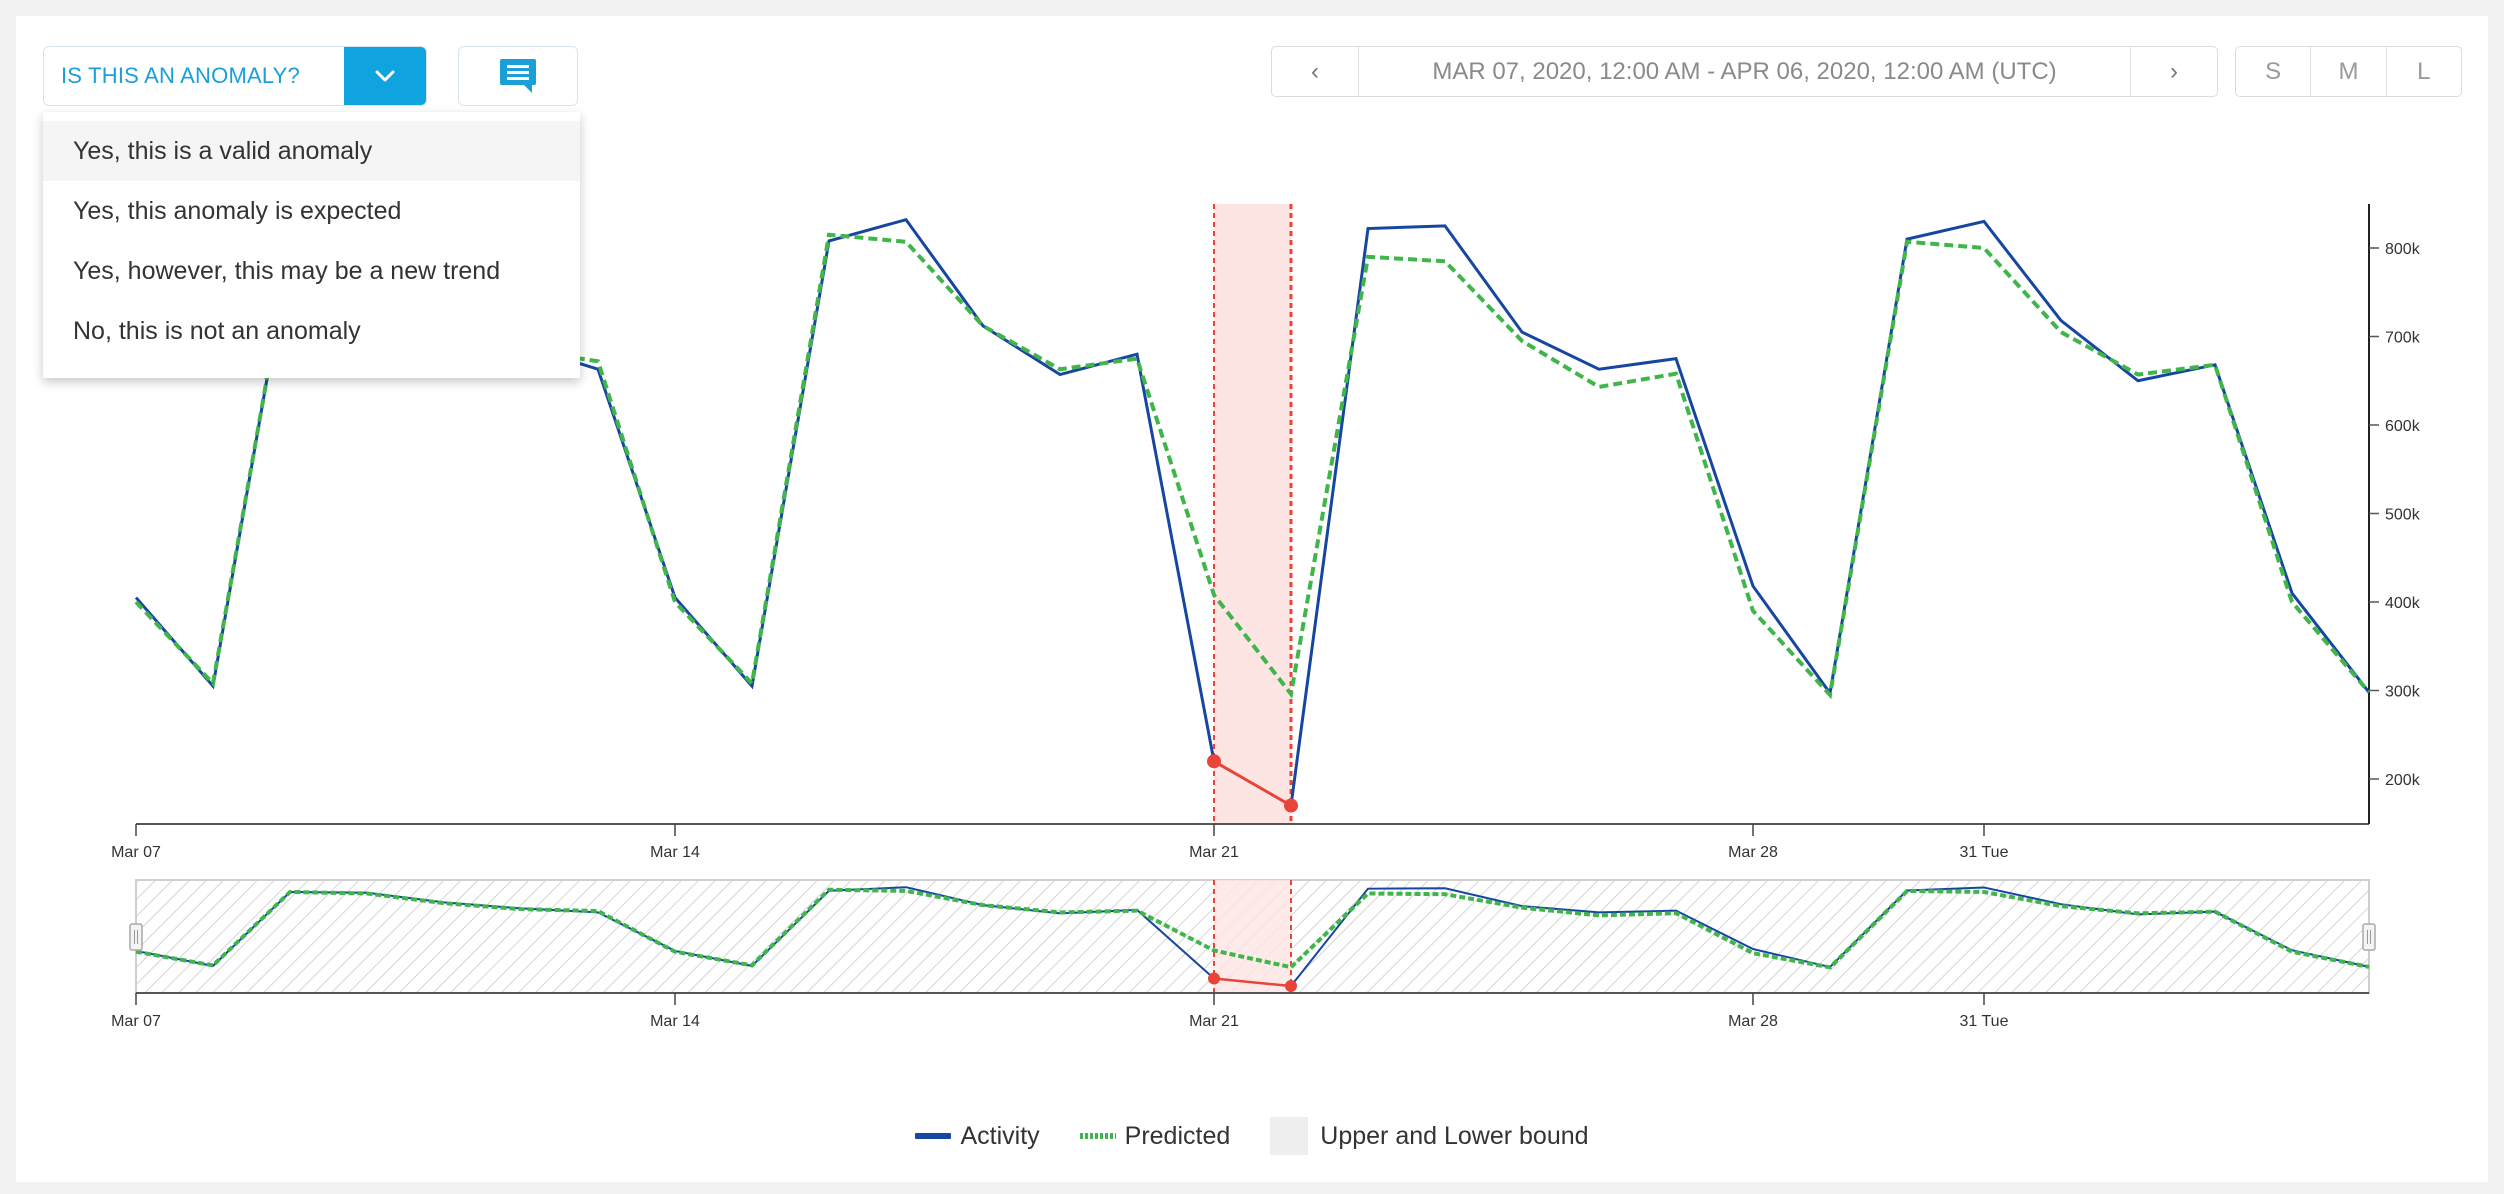 The image size is (2504, 1194). I want to click on navigator-x-tick-label: Mar 28, so click(1753, 1021).